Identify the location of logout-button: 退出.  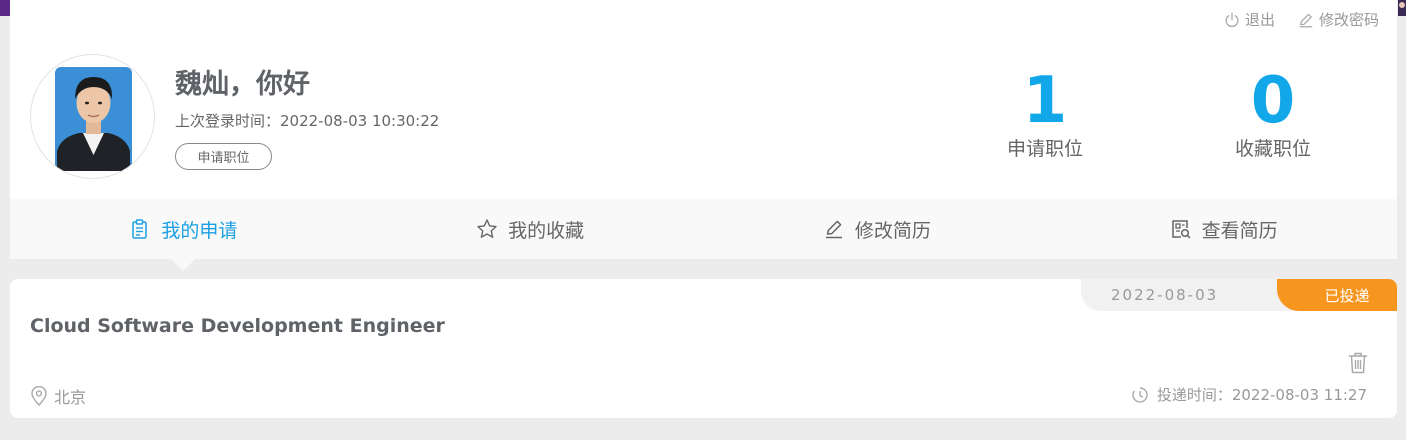
(1249, 19).